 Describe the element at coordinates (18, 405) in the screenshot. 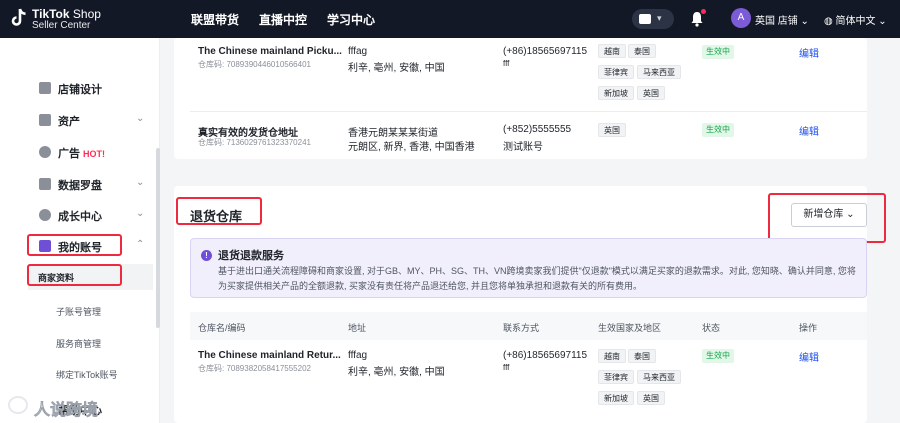

I see `watermark-logo-icon` at that location.